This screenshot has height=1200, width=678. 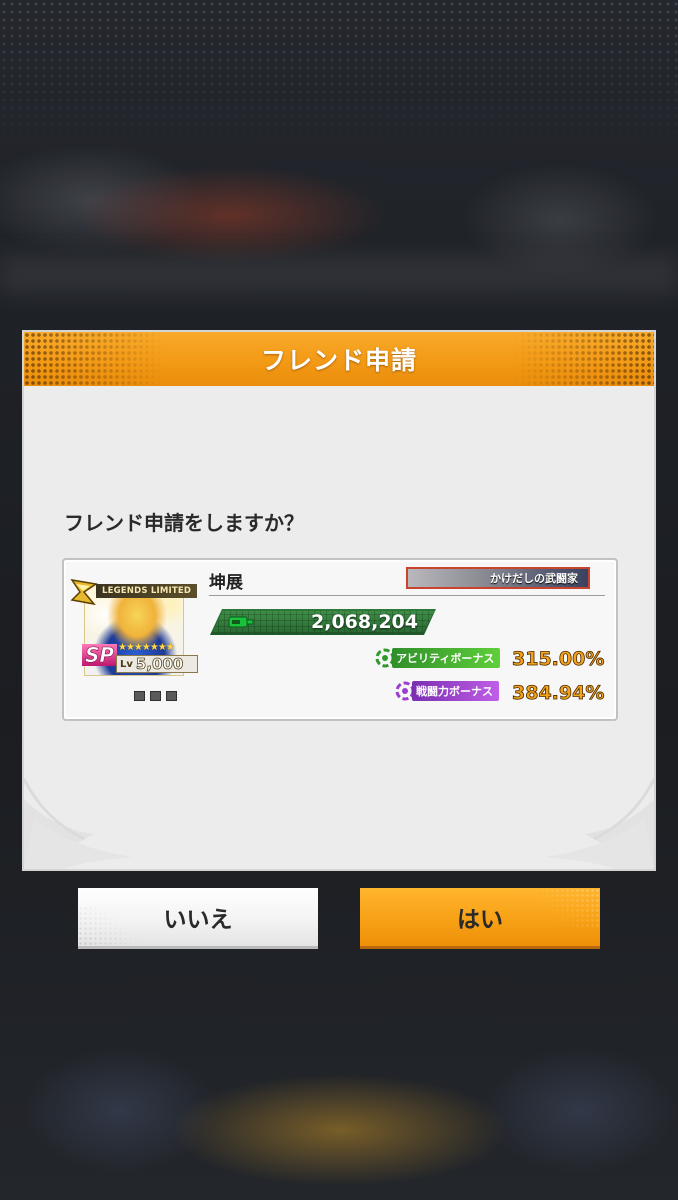 What do you see at coordinates (100, 655) in the screenshot?
I see `rarity-sp-badge: SP` at bounding box center [100, 655].